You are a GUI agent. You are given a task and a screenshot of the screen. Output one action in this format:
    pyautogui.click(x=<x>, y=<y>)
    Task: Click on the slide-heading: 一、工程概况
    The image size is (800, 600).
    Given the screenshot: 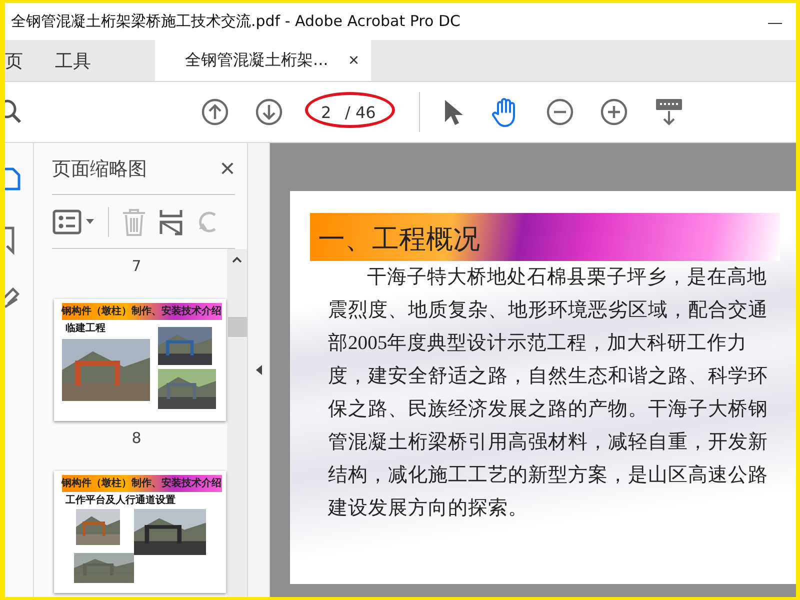 What is the action you would take?
    pyautogui.click(x=398, y=240)
    